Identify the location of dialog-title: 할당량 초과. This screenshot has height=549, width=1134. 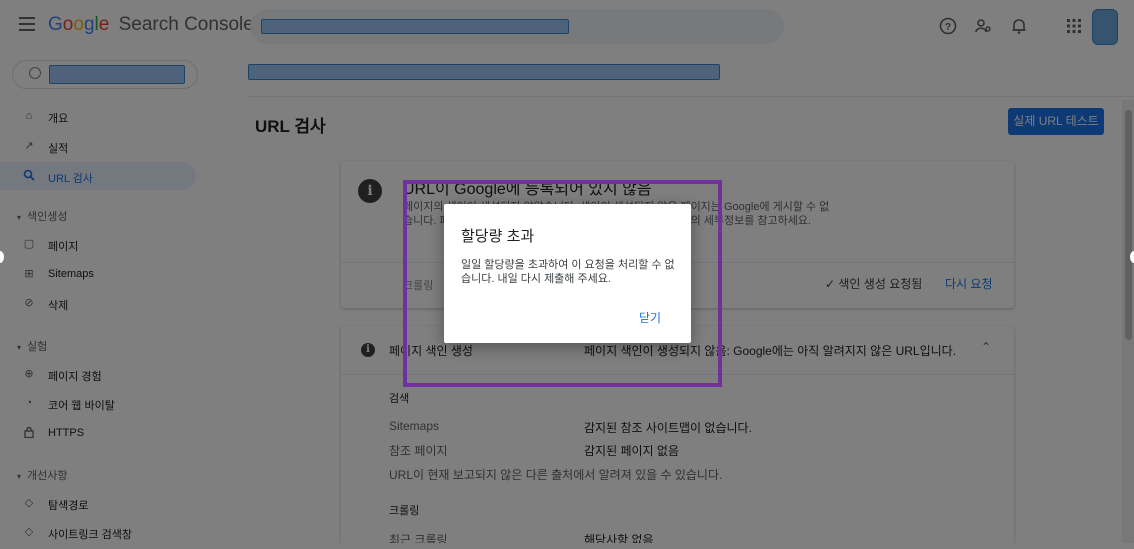
(498, 236).